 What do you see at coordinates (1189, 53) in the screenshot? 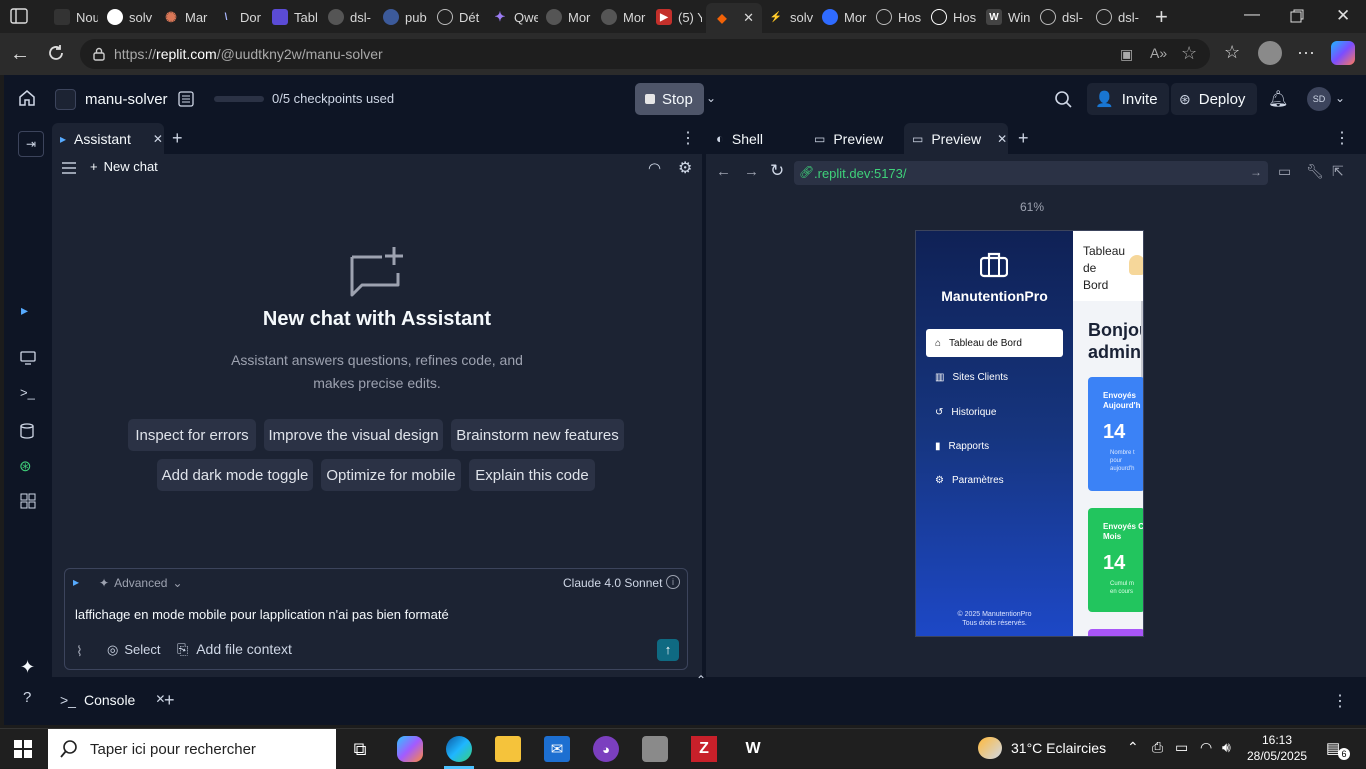
I see `favorite-star-icon: ☆` at bounding box center [1189, 53].